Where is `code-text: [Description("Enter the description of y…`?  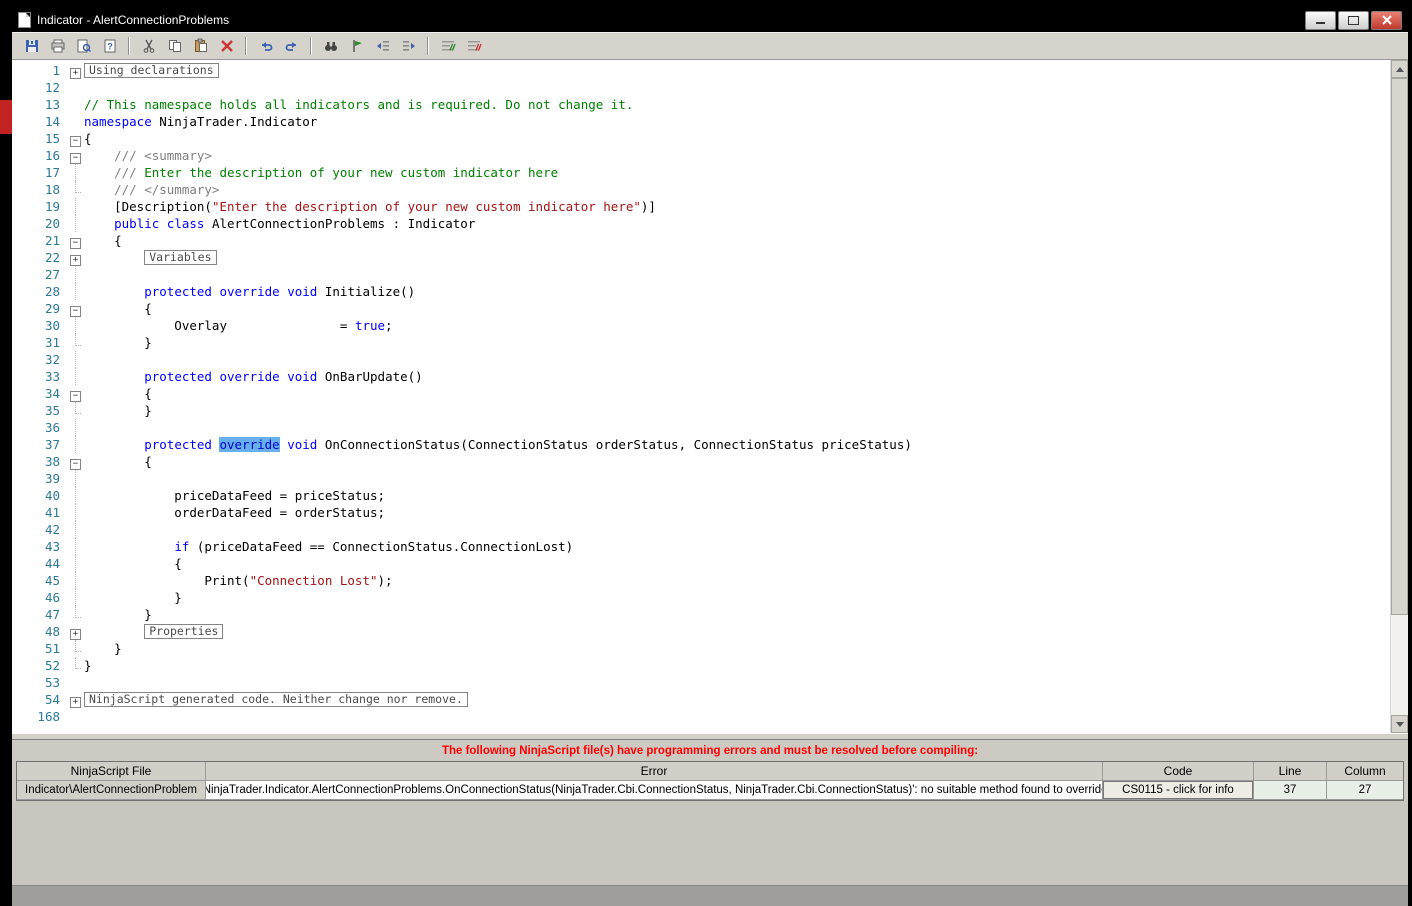 code-text: [Description("Enter the description of y… is located at coordinates (370, 206).